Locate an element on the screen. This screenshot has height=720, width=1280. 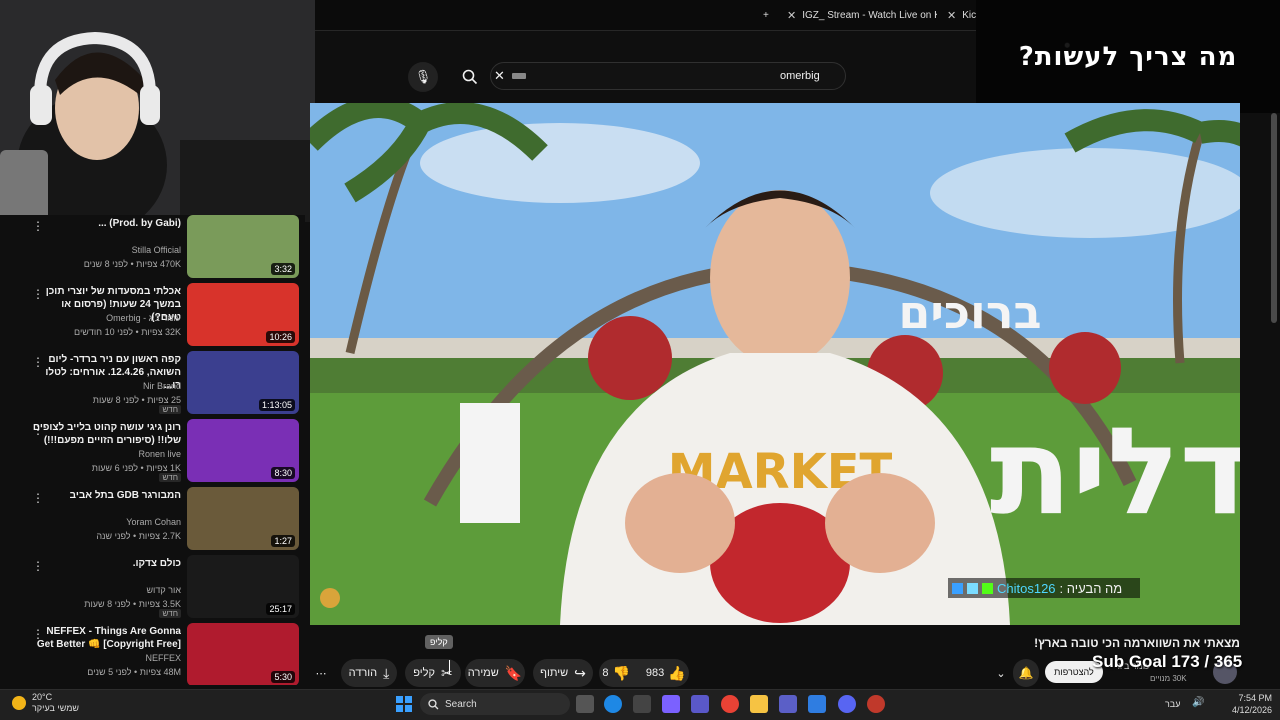
expand-chevron: ⌄ is located at coordinates (1001, 673).